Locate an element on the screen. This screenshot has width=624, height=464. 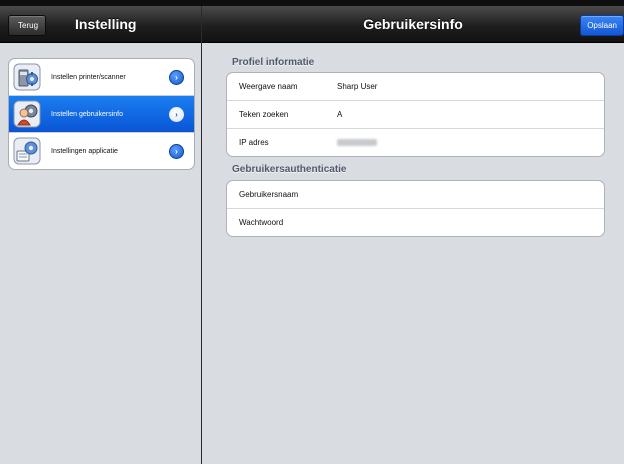
search-character-row: Teken zoeken A is located at coordinates (415, 115).